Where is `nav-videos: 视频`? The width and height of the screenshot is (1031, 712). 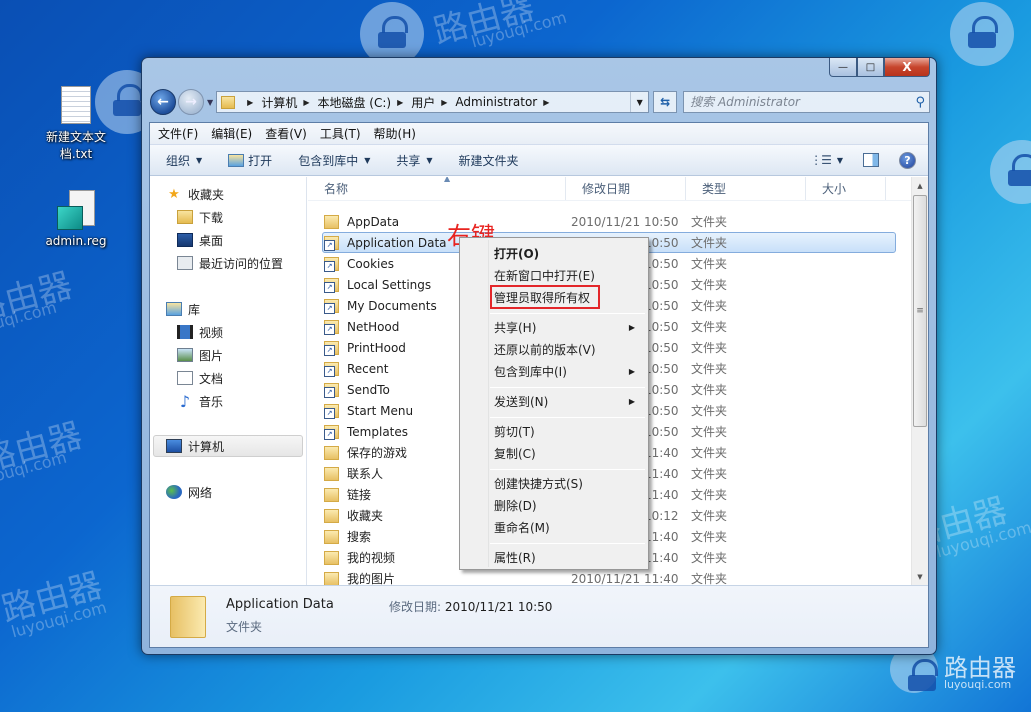 nav-videos: 视频 is located at coordinates (241, 332).